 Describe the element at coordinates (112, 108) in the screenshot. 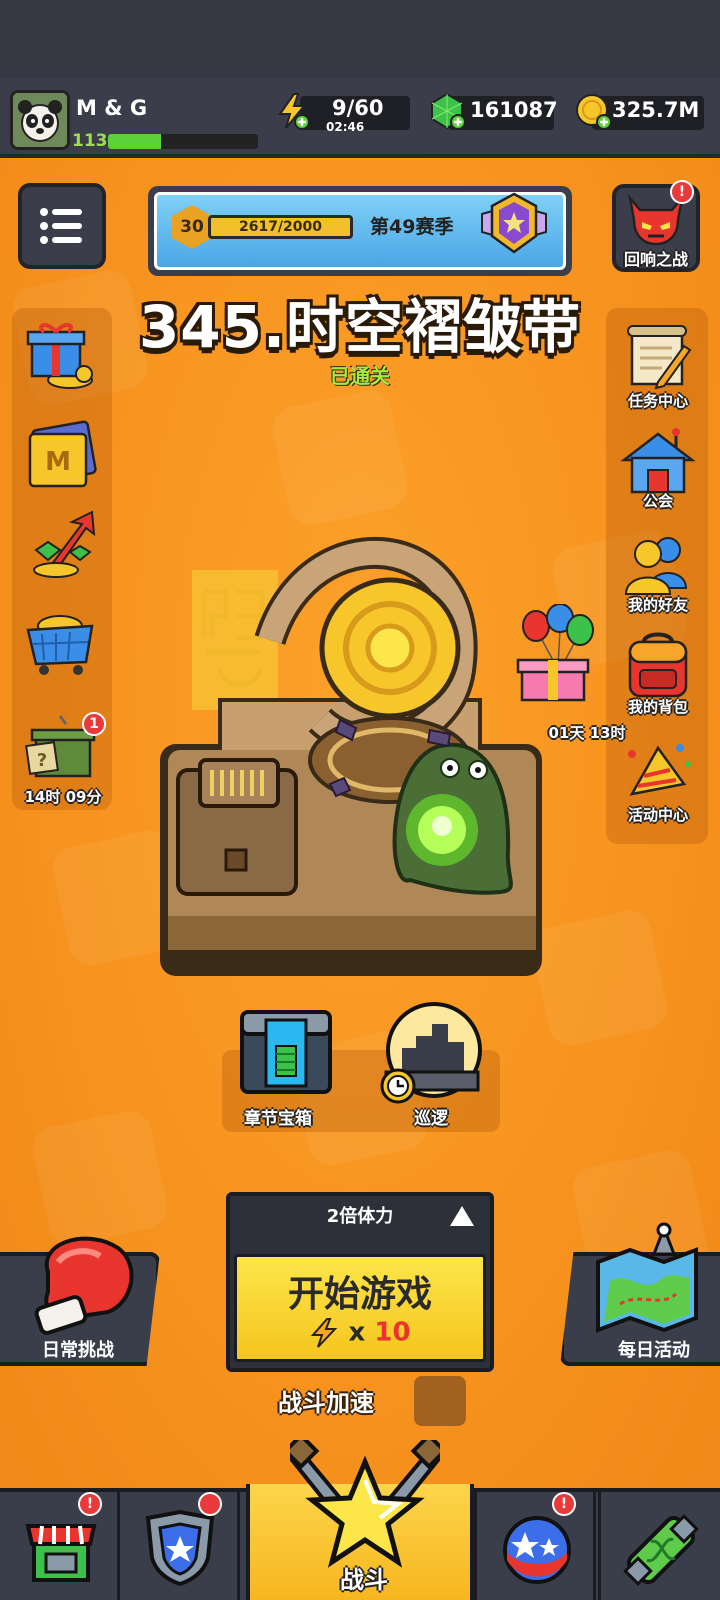

I see `player-name: M & G` at that location.